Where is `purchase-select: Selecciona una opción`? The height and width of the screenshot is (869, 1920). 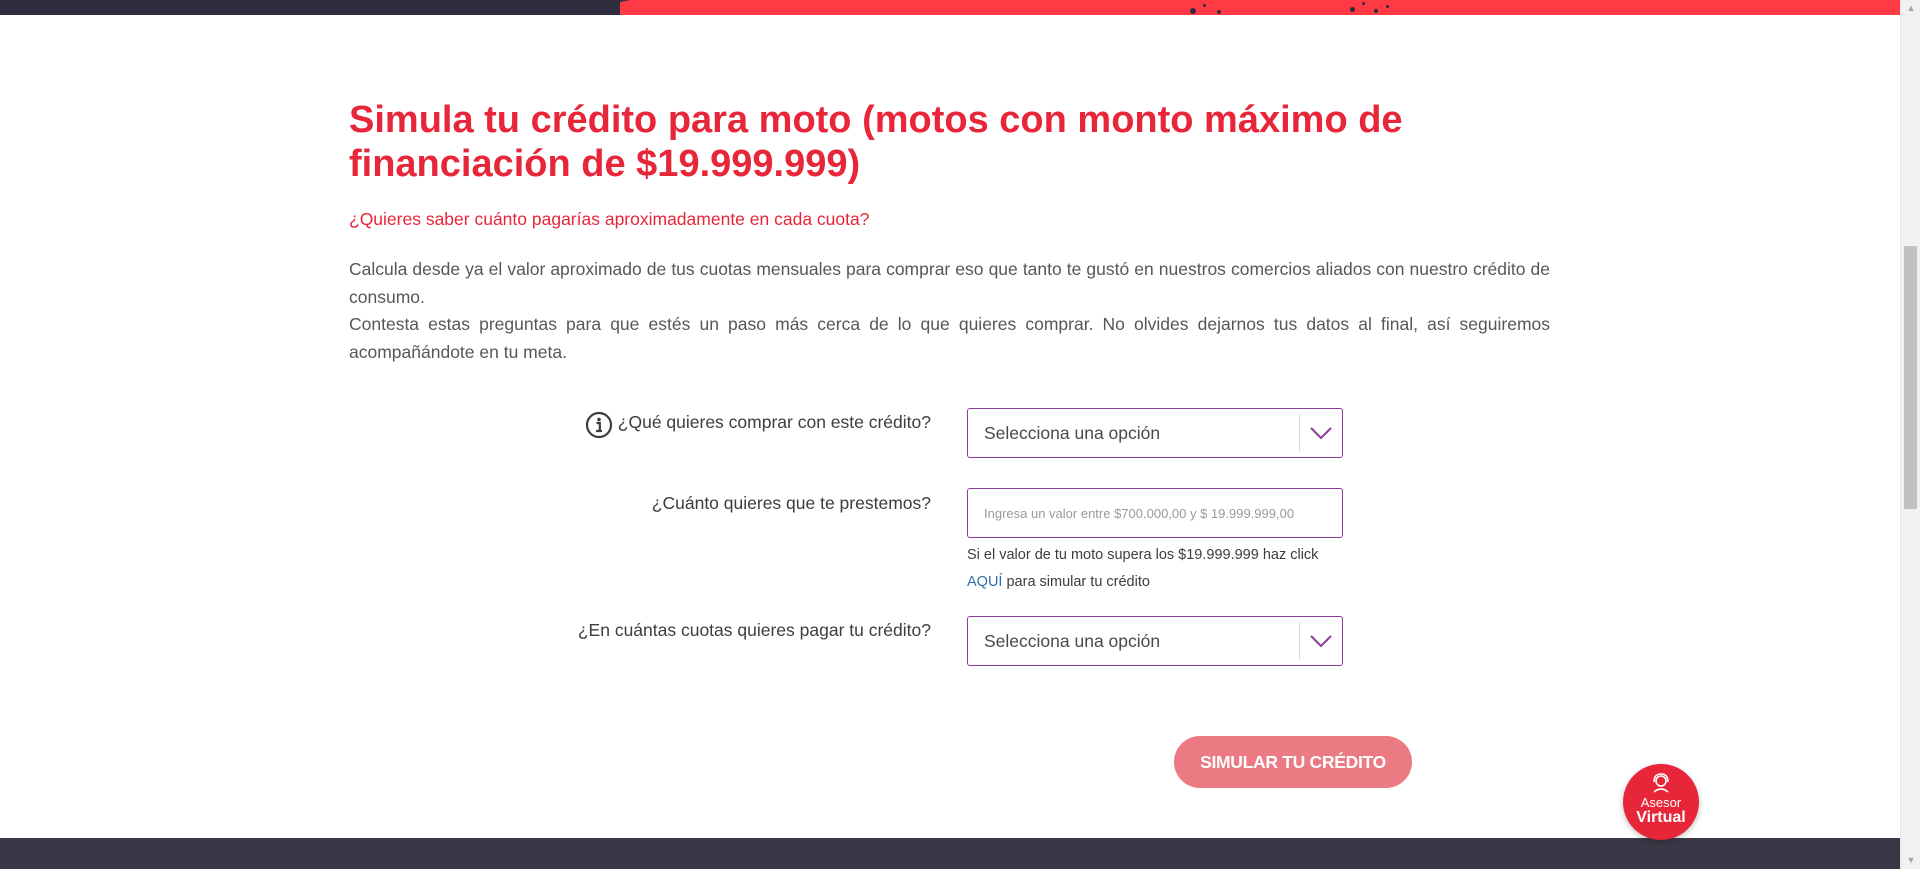
purchase-select: Selecciona una opción is located at coordinates (1155, 433).